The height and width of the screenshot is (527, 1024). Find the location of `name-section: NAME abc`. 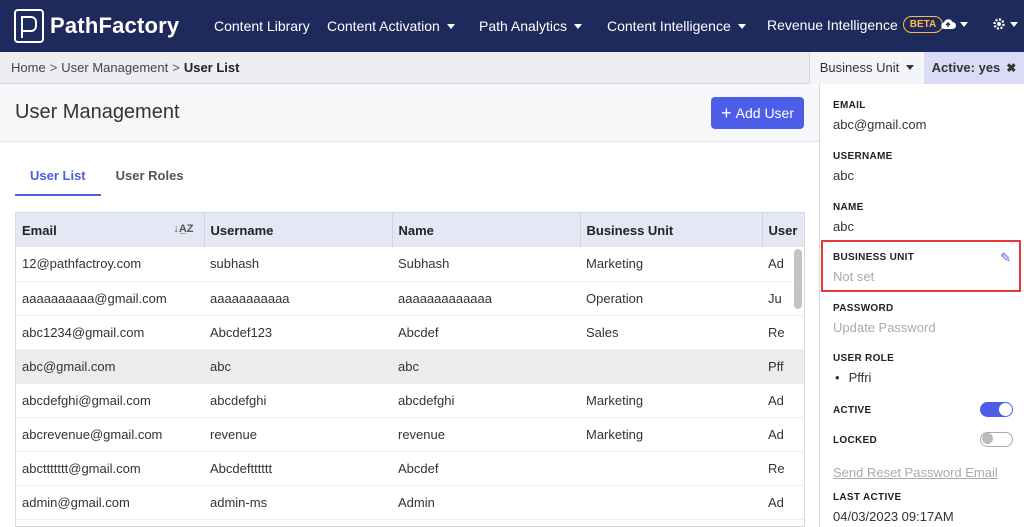

name-section: NAME abc is located at coordinates (923, 218).